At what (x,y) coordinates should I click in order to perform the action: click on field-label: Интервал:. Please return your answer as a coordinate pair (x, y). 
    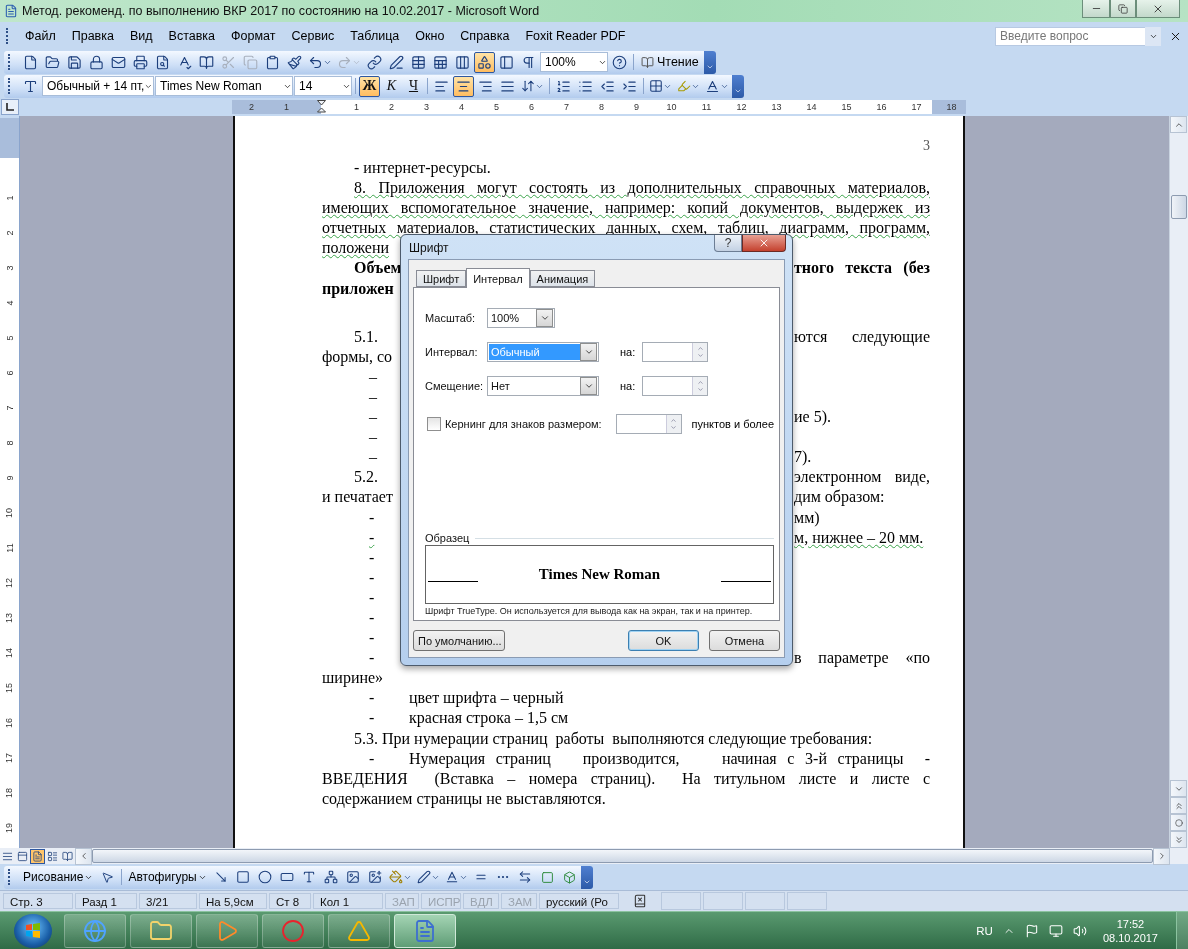
    Looking at the image, I should click on (452, 352).